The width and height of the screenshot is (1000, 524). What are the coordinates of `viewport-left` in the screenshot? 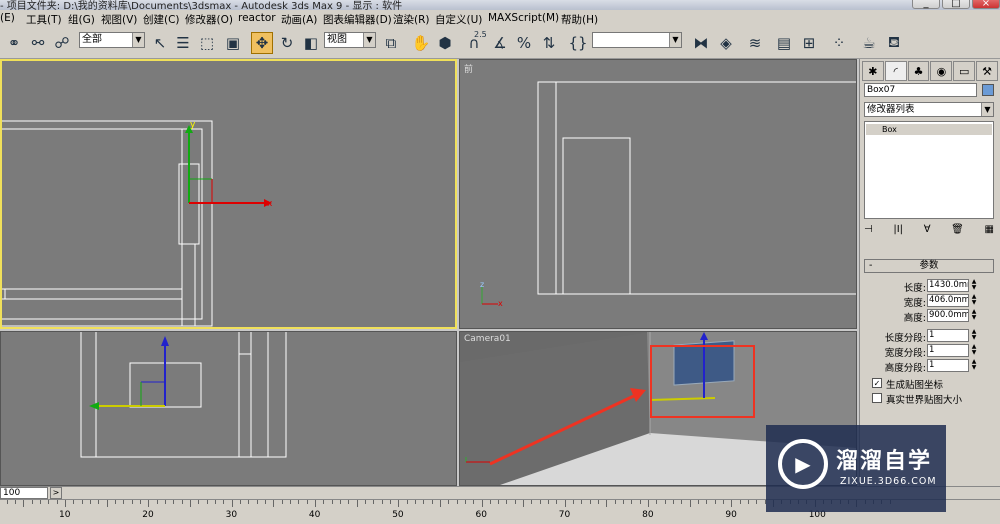 It's located at (228, 408).